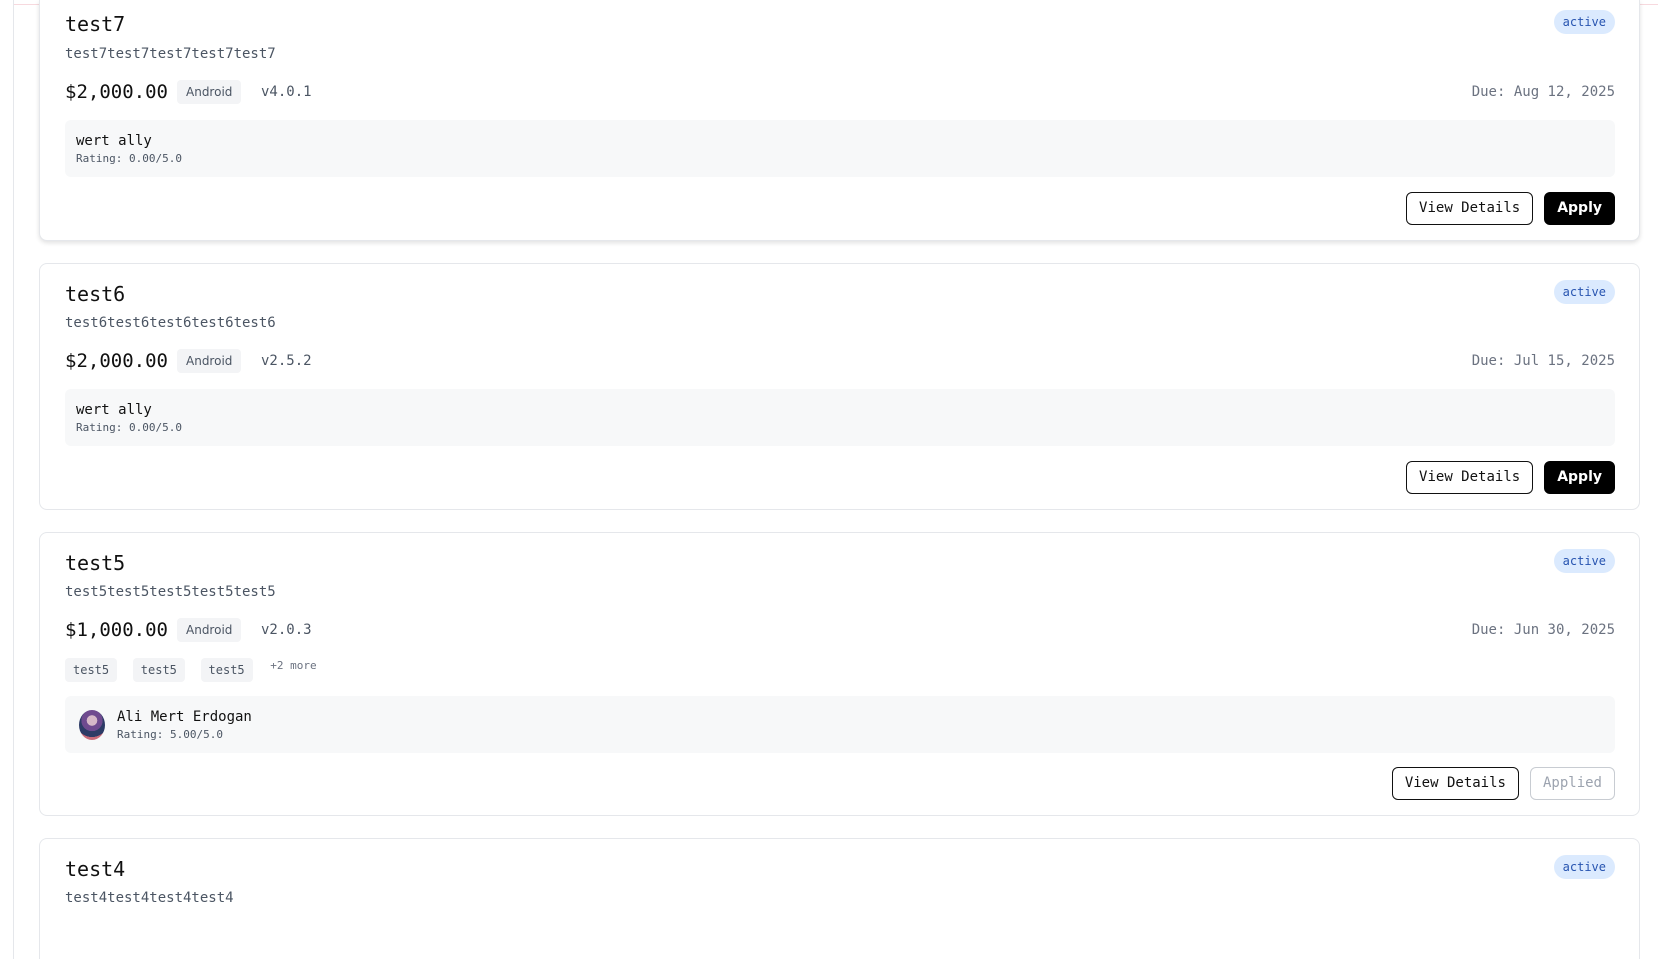 This screenshot has width=1658, height=959. Describe the element at coordinates (95, 869) in the screenshot. I see `project-title: test4` at that location.